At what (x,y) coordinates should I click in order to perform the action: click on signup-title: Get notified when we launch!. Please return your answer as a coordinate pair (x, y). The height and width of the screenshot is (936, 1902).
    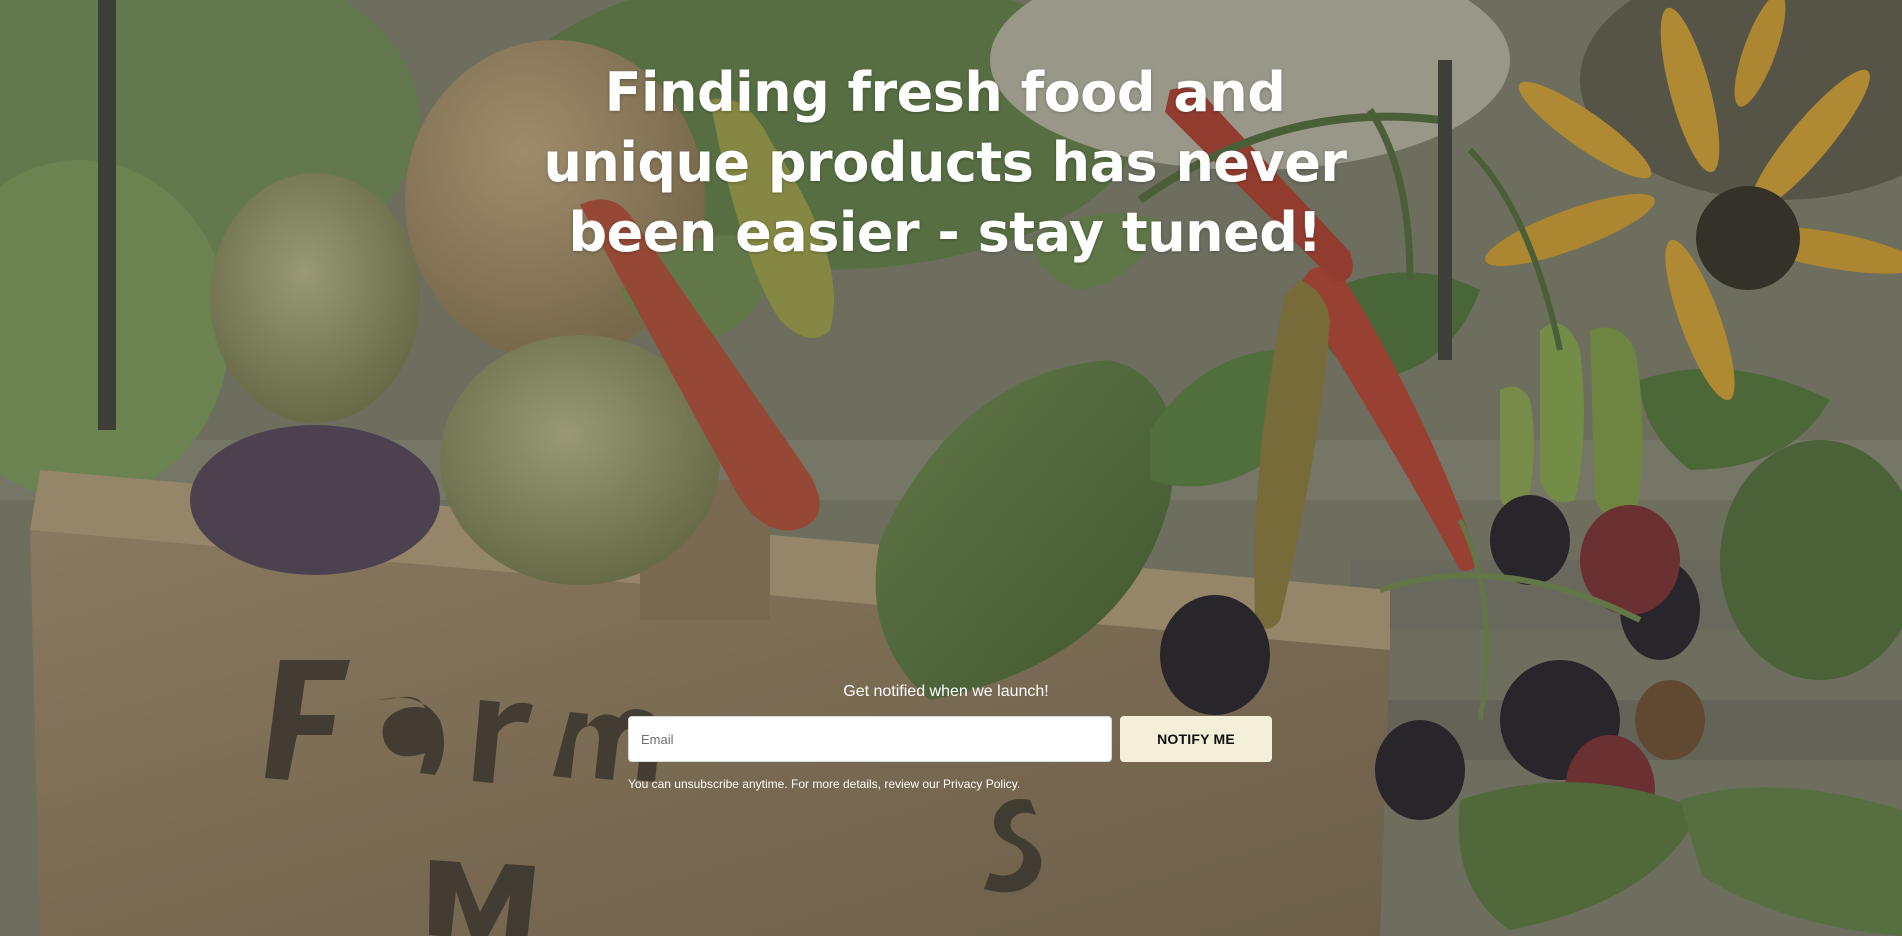
    Looking at the image, I should click on (946, 691).